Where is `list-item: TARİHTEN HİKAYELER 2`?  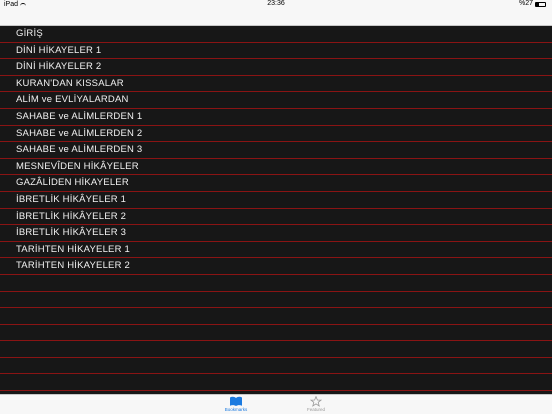
list-item: TARİHTEN HİKAYELER 2 is located at coordinates (276, 266).